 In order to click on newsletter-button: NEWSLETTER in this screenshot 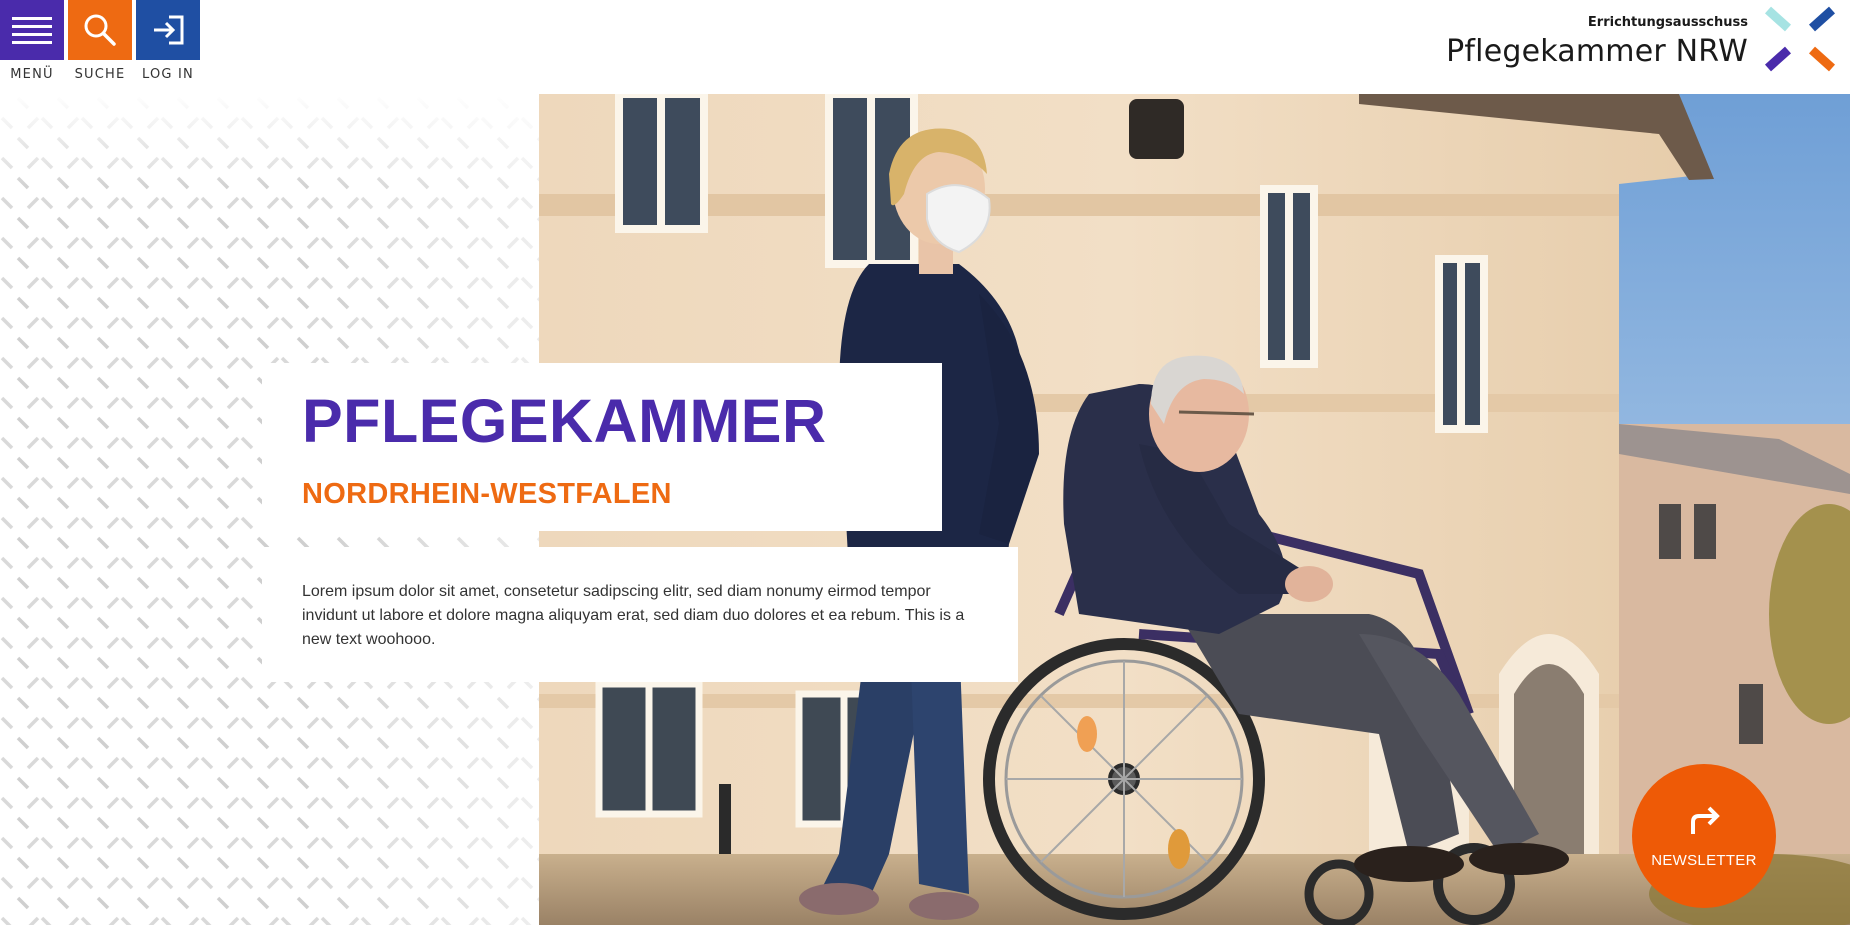, I will do `click(1704, 836)`.